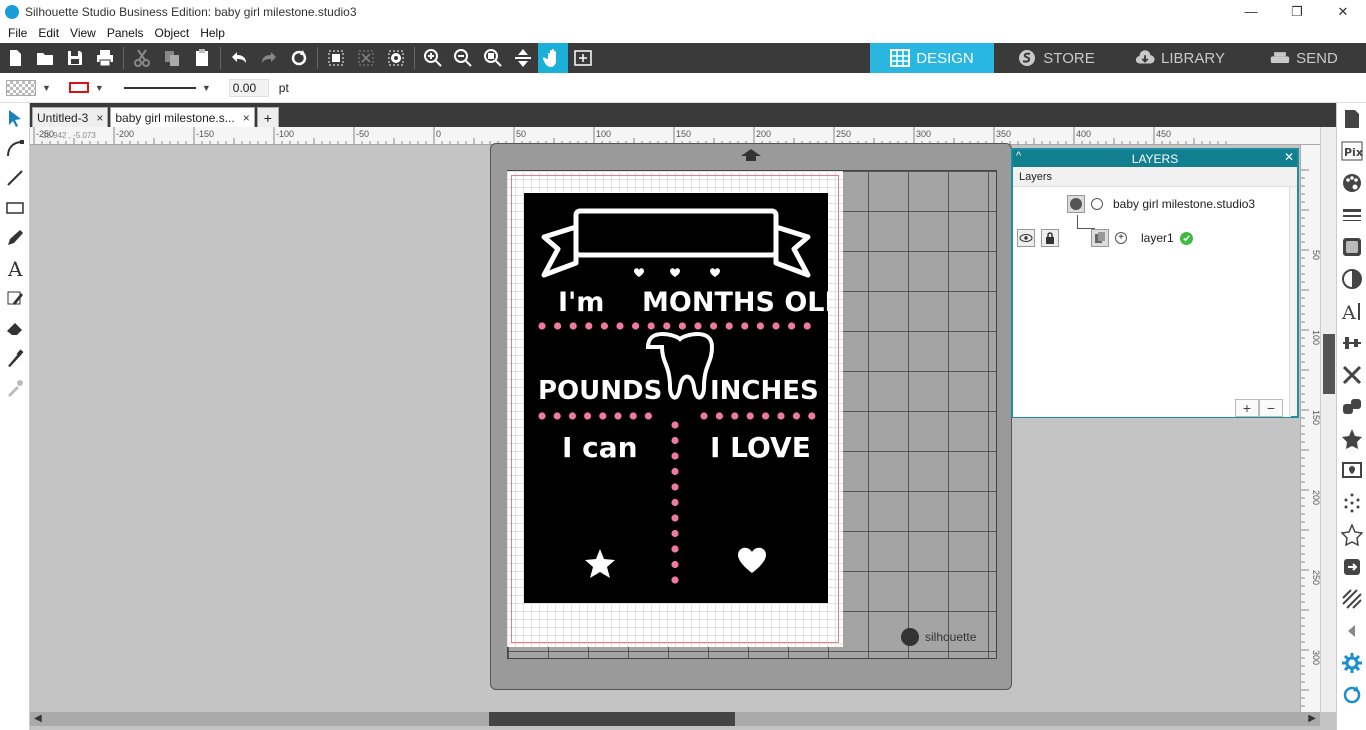 This screenshot has height=730, width=1366. Describe the element at coordinates (1351, 471) in the screenshot. I see `offset-button` at that location.